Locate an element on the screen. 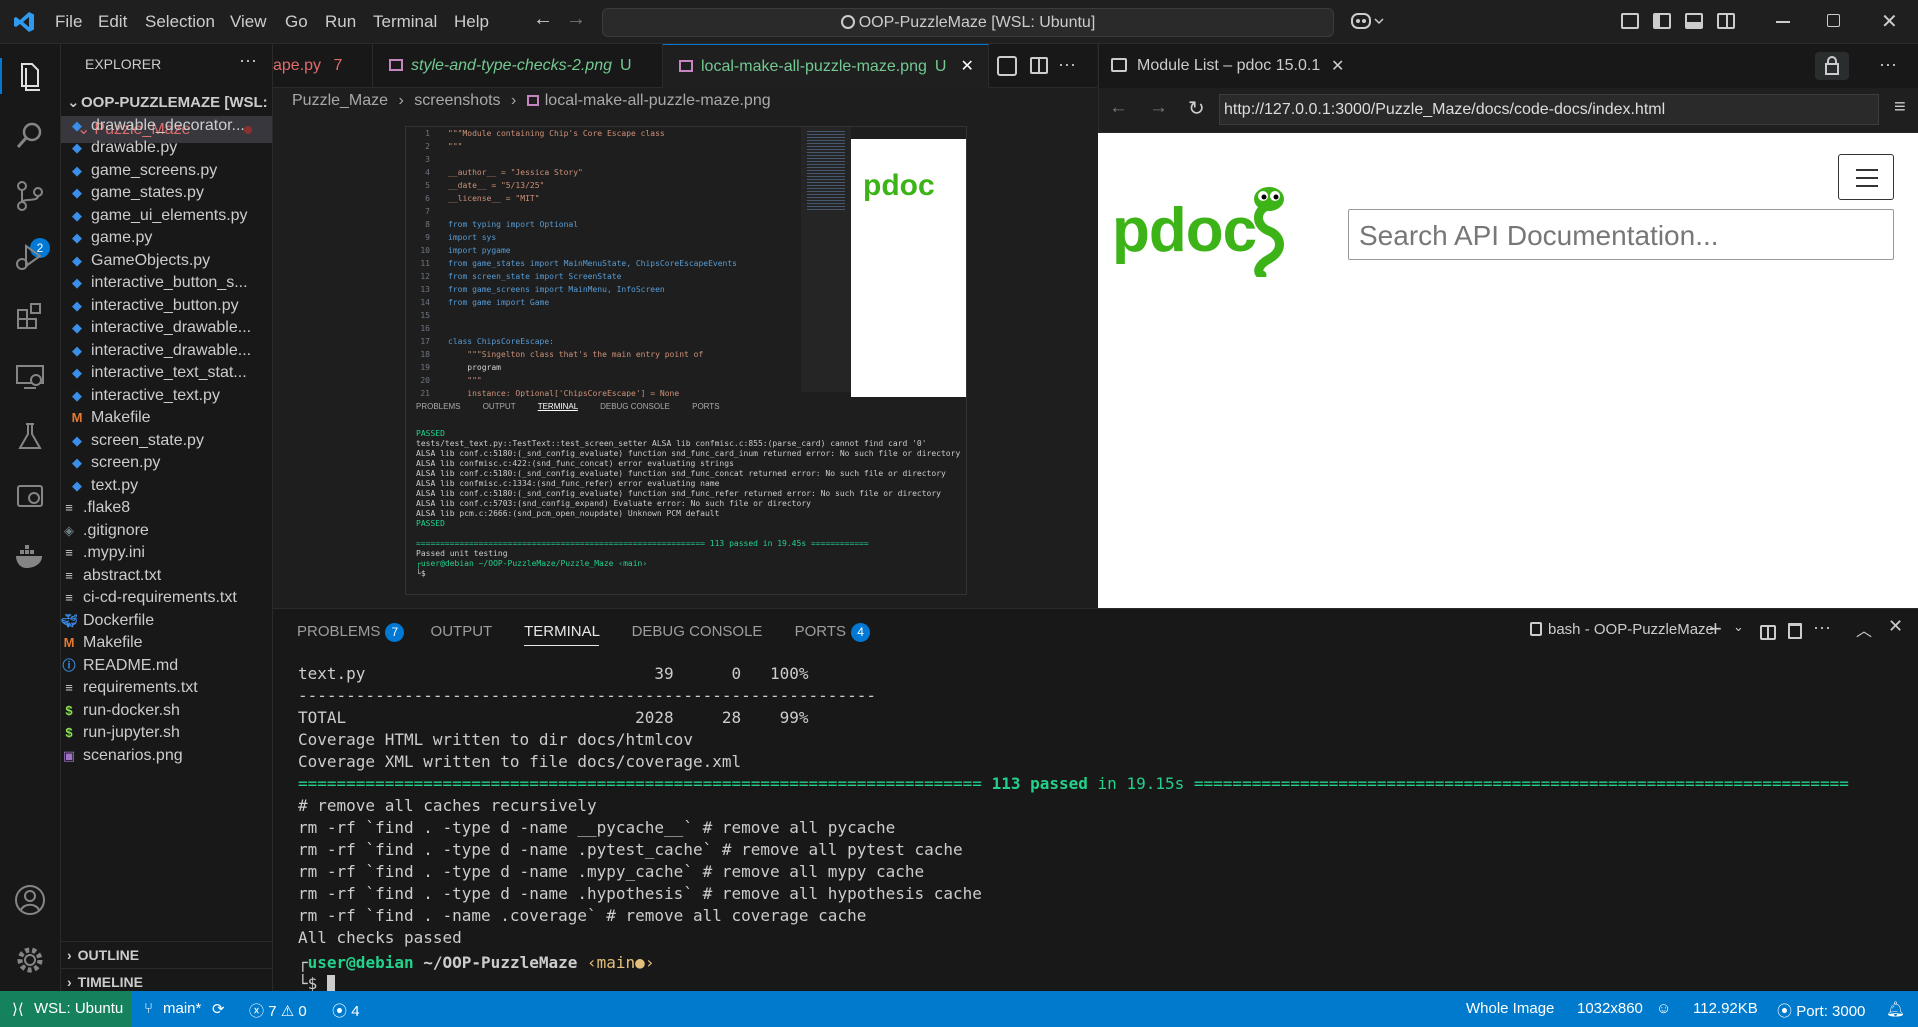  toggle-panel-icon is located at coordinates (1694, 21).